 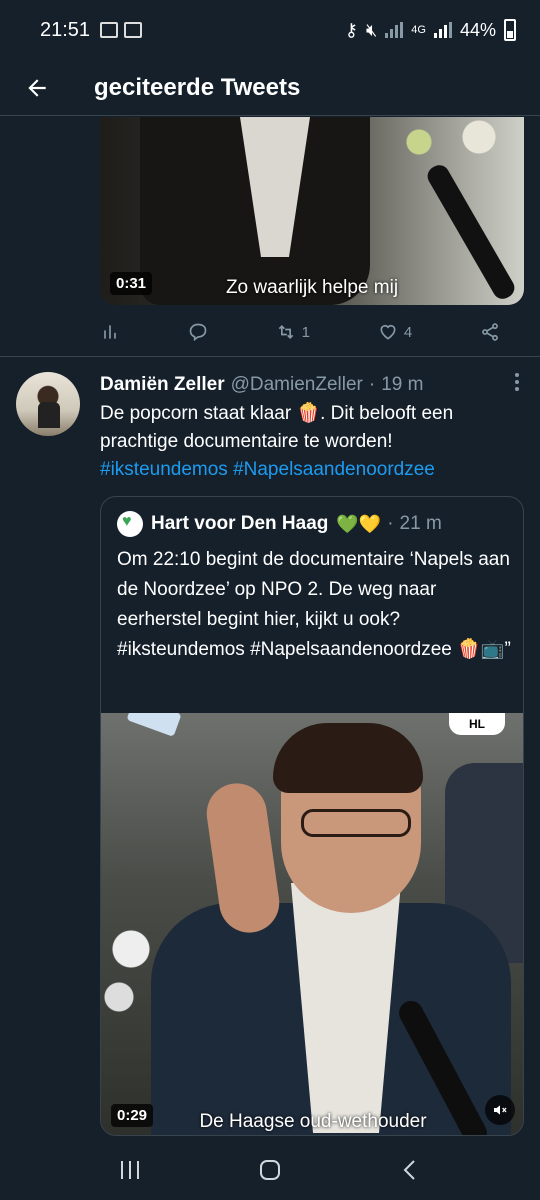 I want to click on volume-mute-icon, so click(x=500, y=1110).